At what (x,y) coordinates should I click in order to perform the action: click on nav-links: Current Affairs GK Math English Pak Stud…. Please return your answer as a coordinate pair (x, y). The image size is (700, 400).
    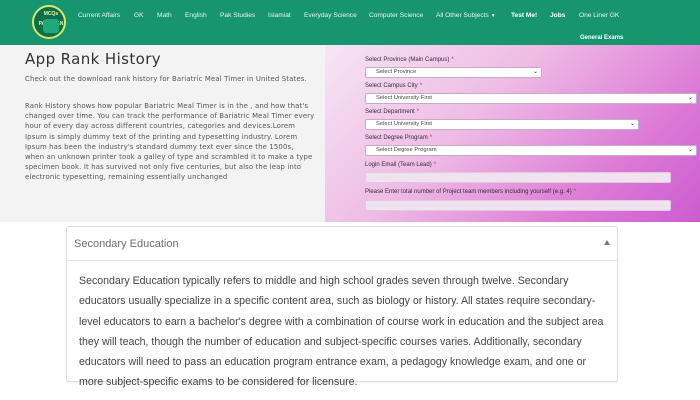
    Looking at the image, I should click on (350, 16).